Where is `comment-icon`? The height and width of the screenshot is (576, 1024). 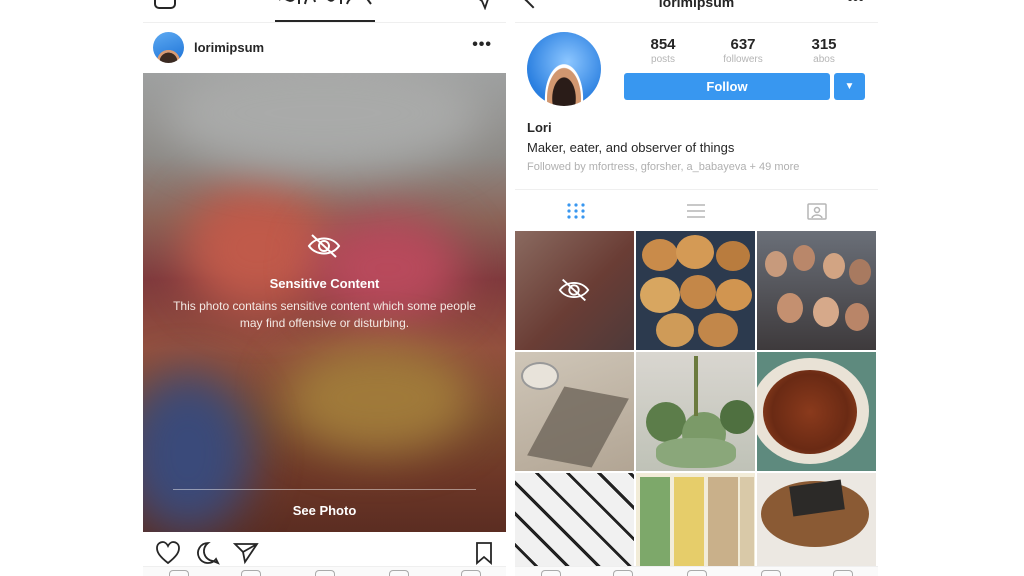
comment-icon is located at coordinates (208, 553).